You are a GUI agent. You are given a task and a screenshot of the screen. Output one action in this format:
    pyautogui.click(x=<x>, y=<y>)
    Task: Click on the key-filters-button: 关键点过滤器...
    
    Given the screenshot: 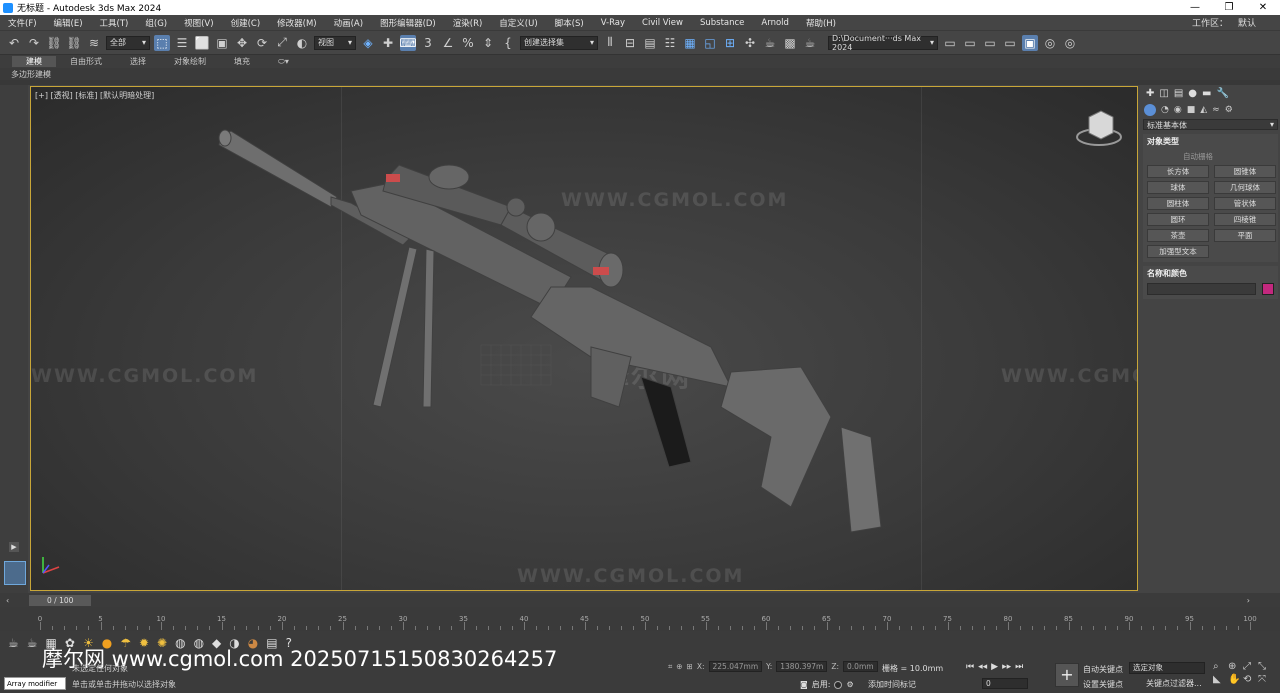 What is the action you would take?
    pyautogui.click(x=1174, y=683)
    